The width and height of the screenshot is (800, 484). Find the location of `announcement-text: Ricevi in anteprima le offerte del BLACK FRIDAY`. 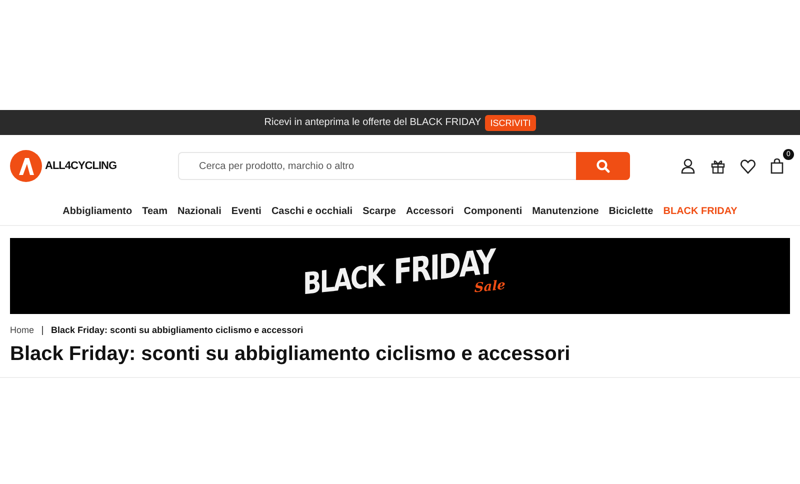

announcement-text: Ricevi in anteprima le offerte del BLACK FRIDAY is located at coordinates (373, 122).